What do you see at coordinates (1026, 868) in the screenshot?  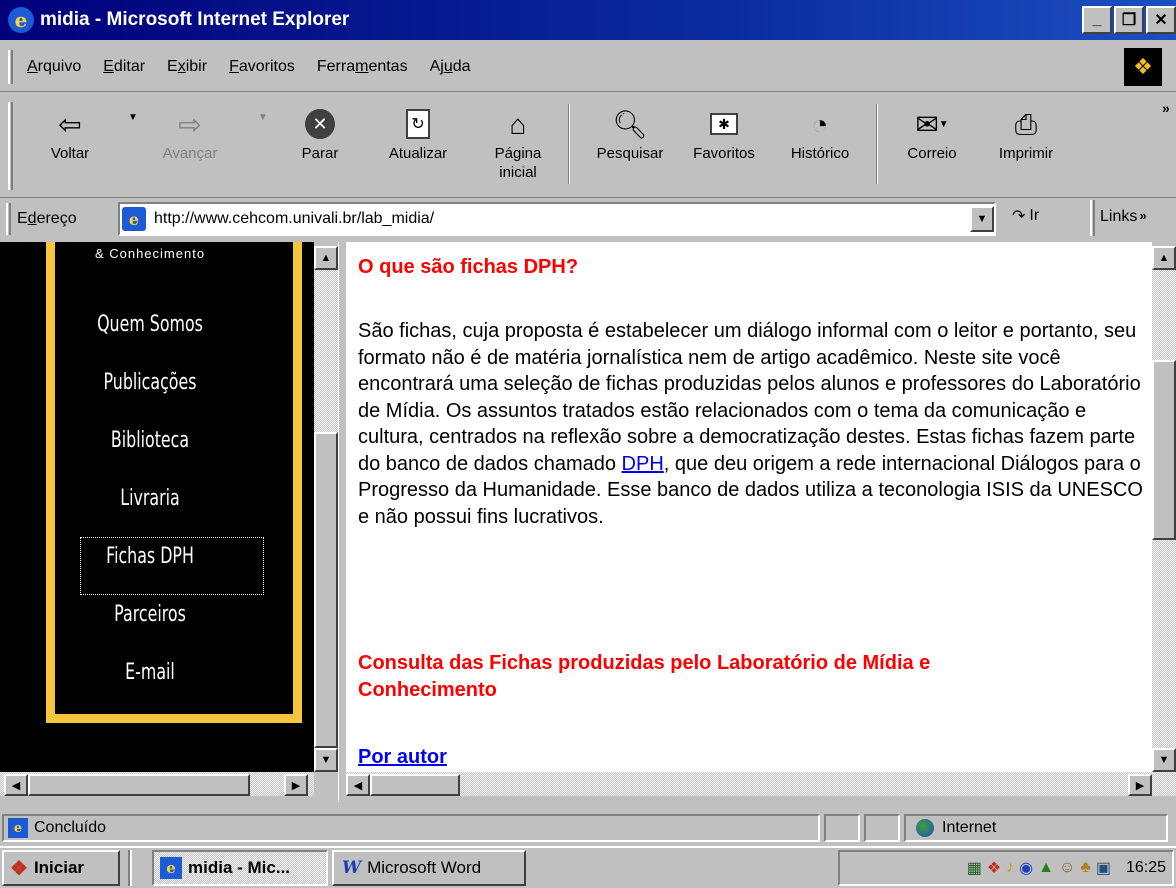 I see `tray-network-icon: ◉` at bounding box center [1026, 868].